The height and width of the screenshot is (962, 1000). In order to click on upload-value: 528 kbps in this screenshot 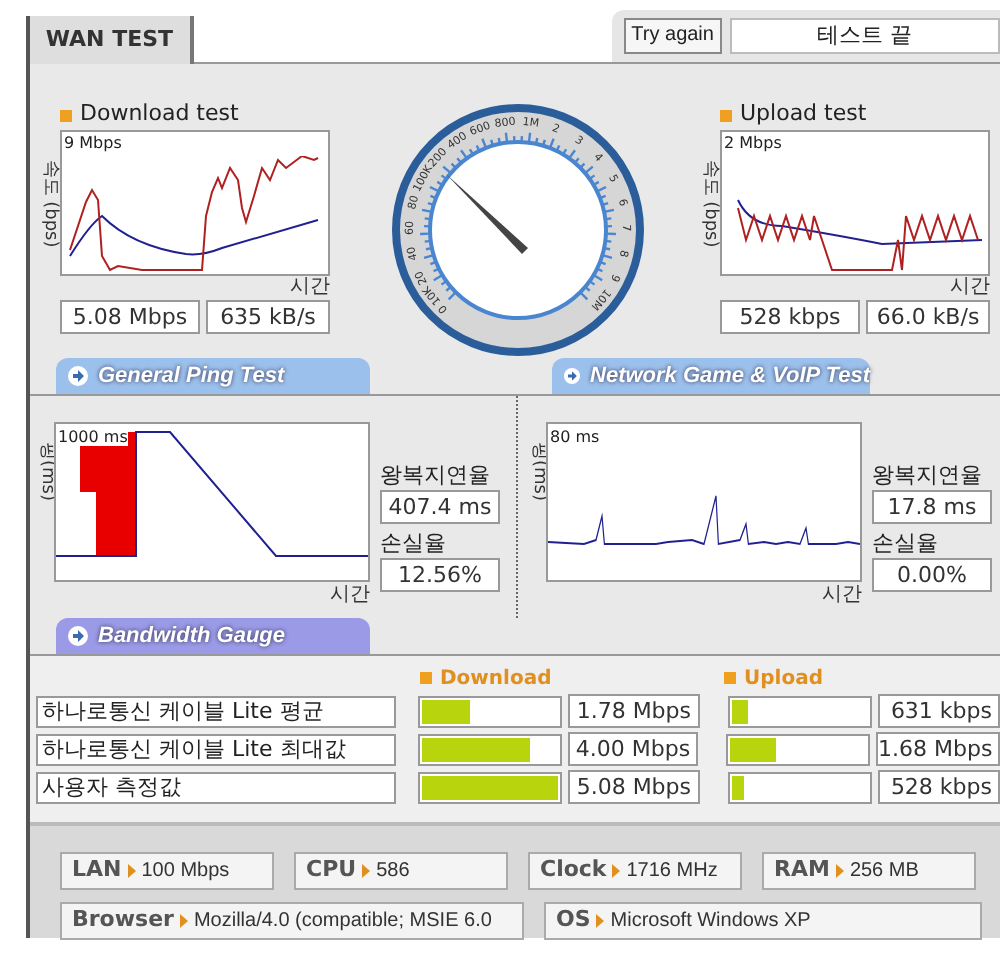, I will do `click(938, 787)`.